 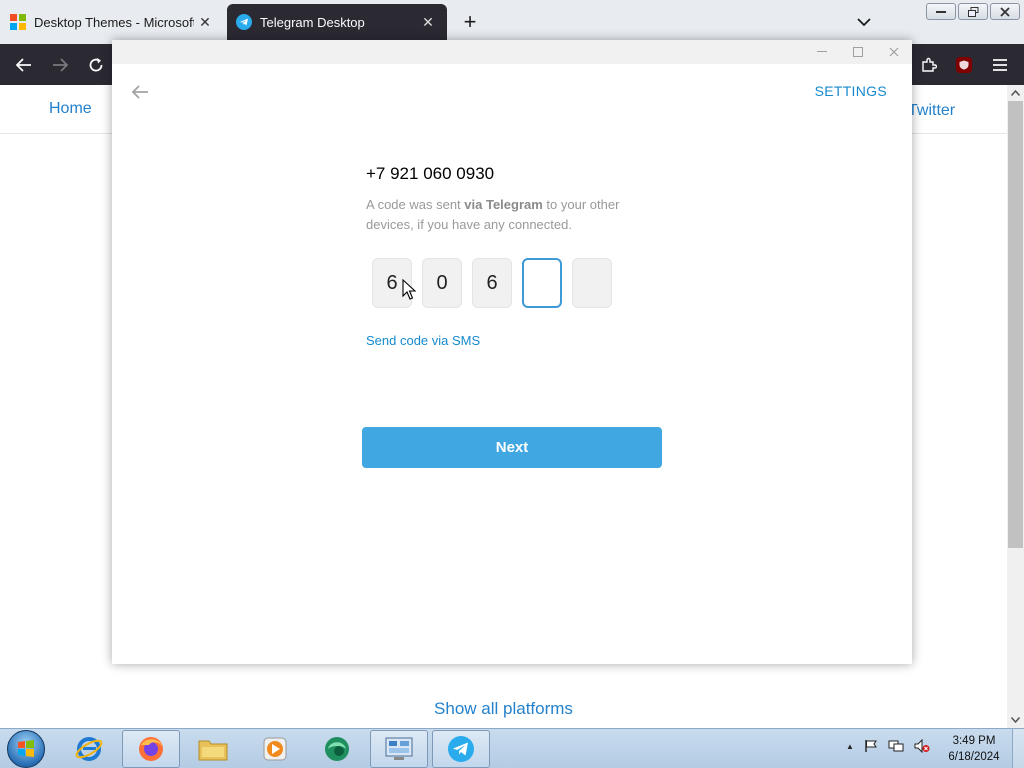 I want to click on ublock-origin-button, so click(x=964, y=65).